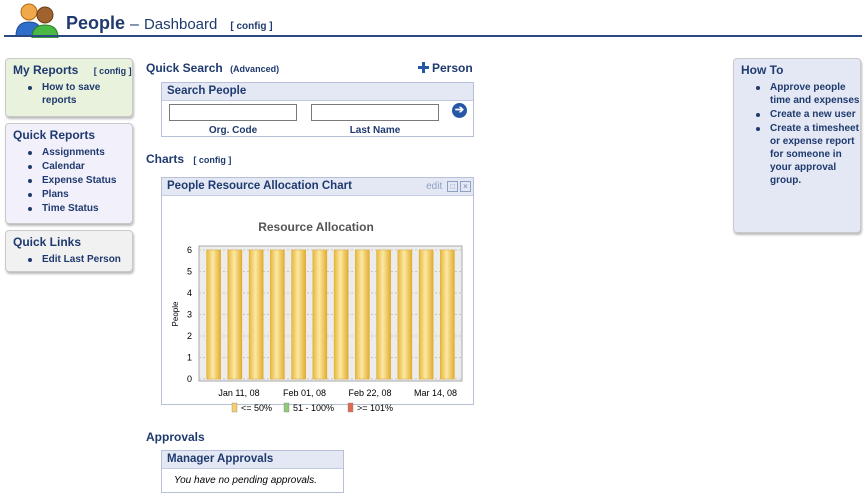 Image resolution: width=866 pixels, height=497 pixels. I want to click on quick-report-item: Time Status, so click(80, 208).